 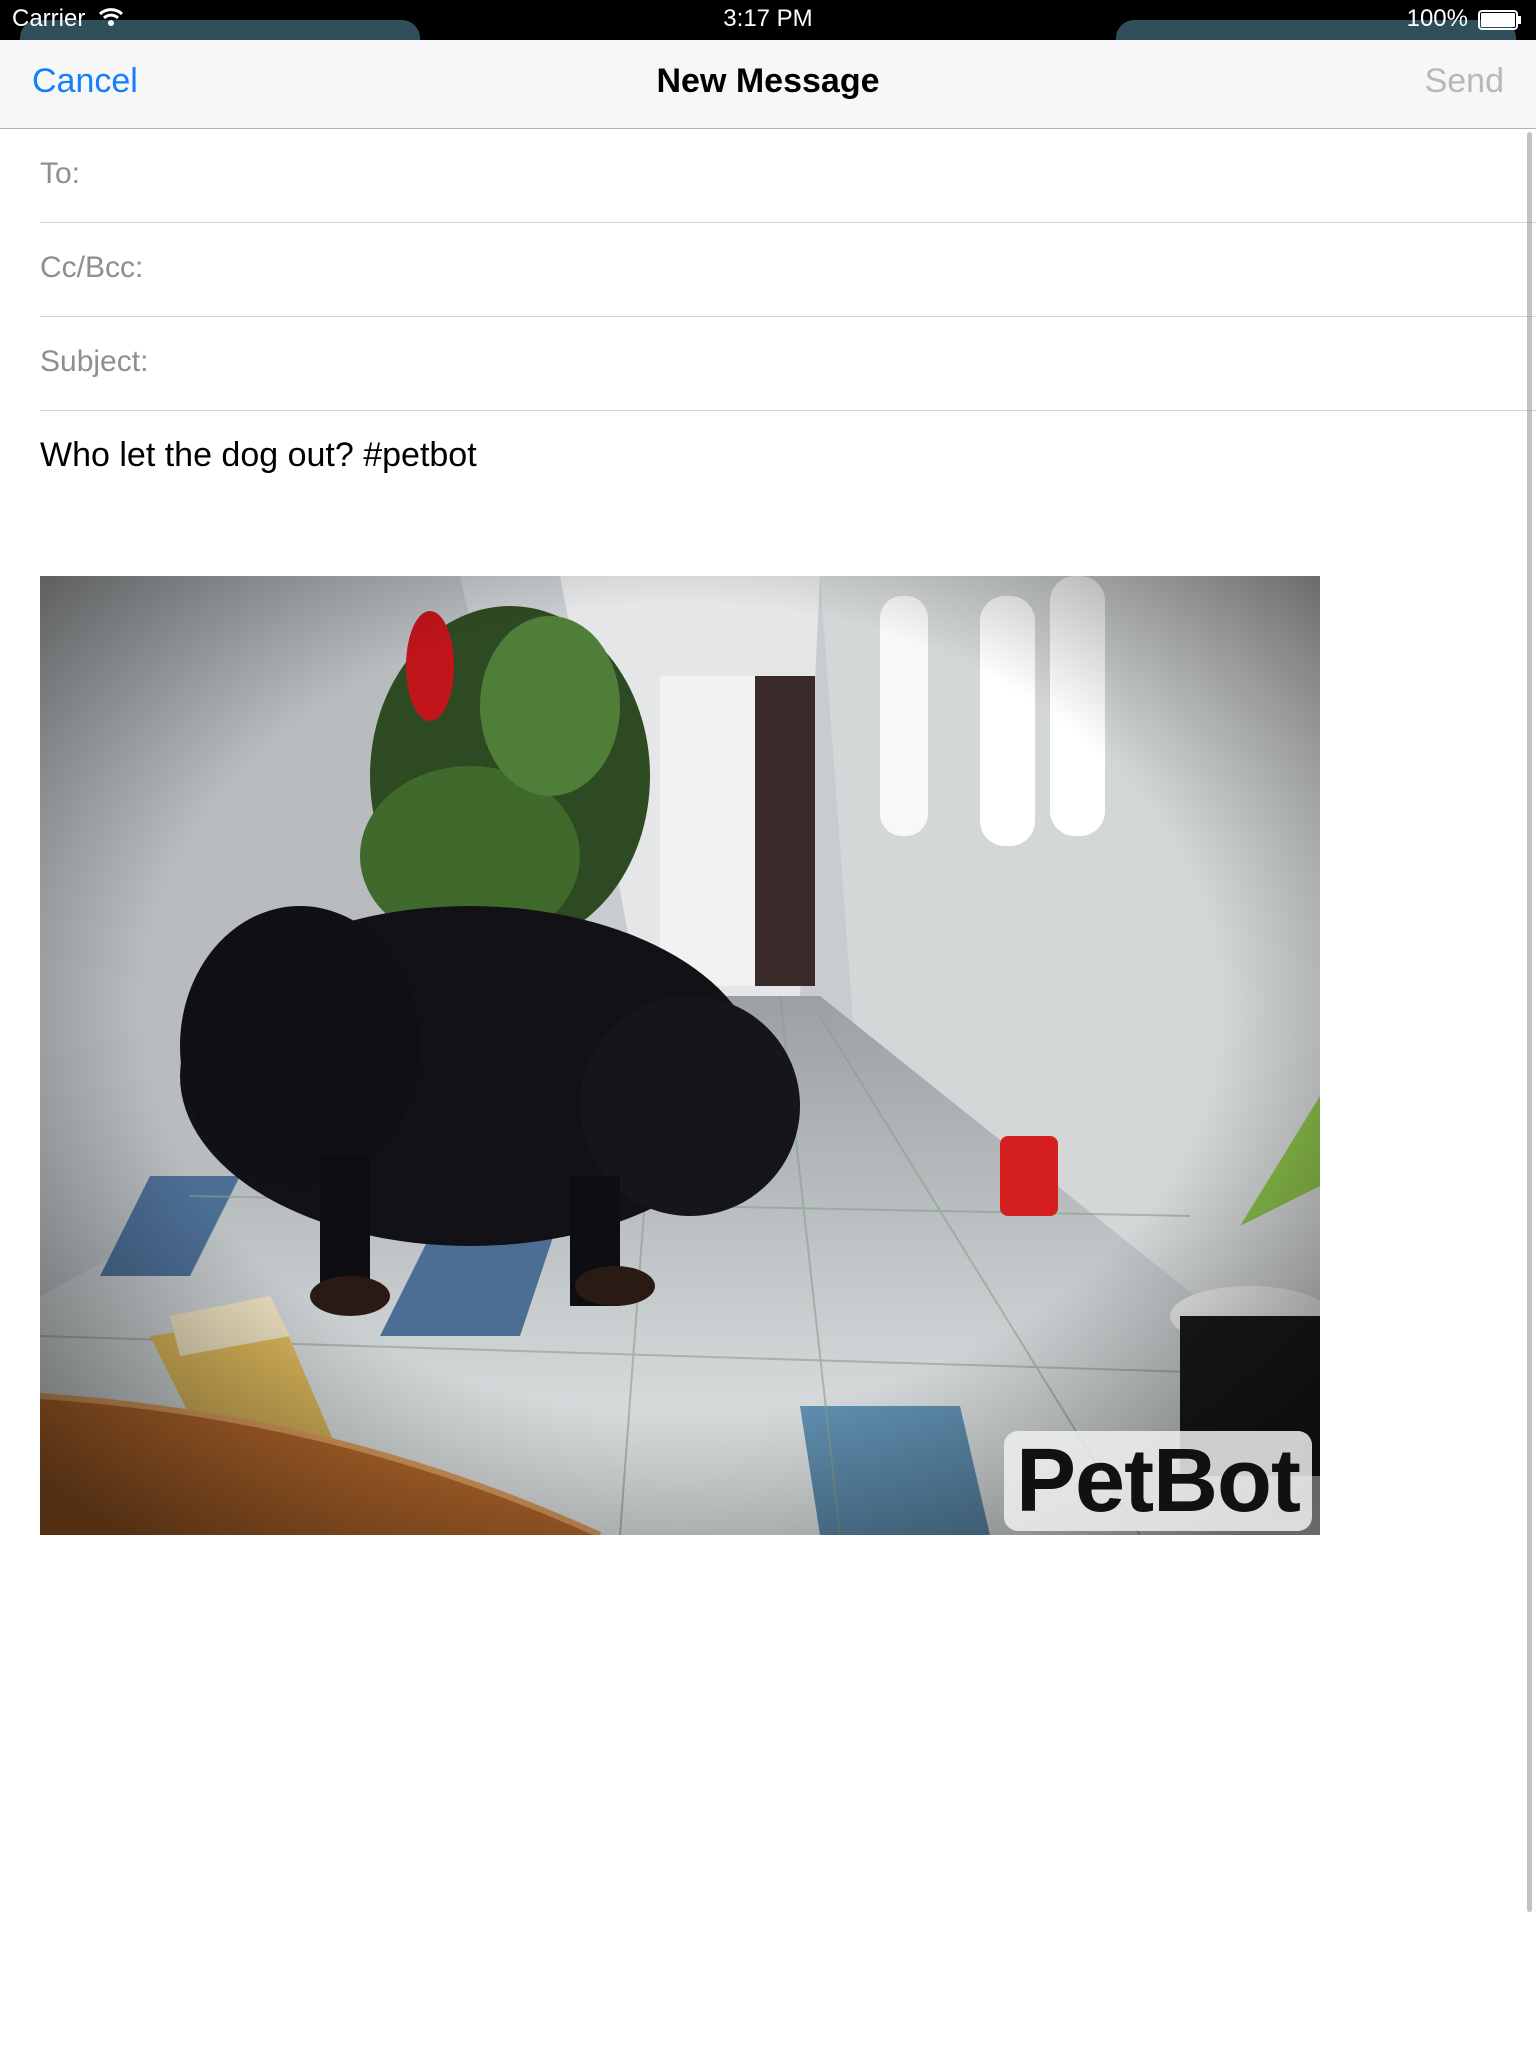 What do you see at coordinates (1529, 1022) in the screenshot?
I see `scrollbar` at bounding box center [1529, 1022].